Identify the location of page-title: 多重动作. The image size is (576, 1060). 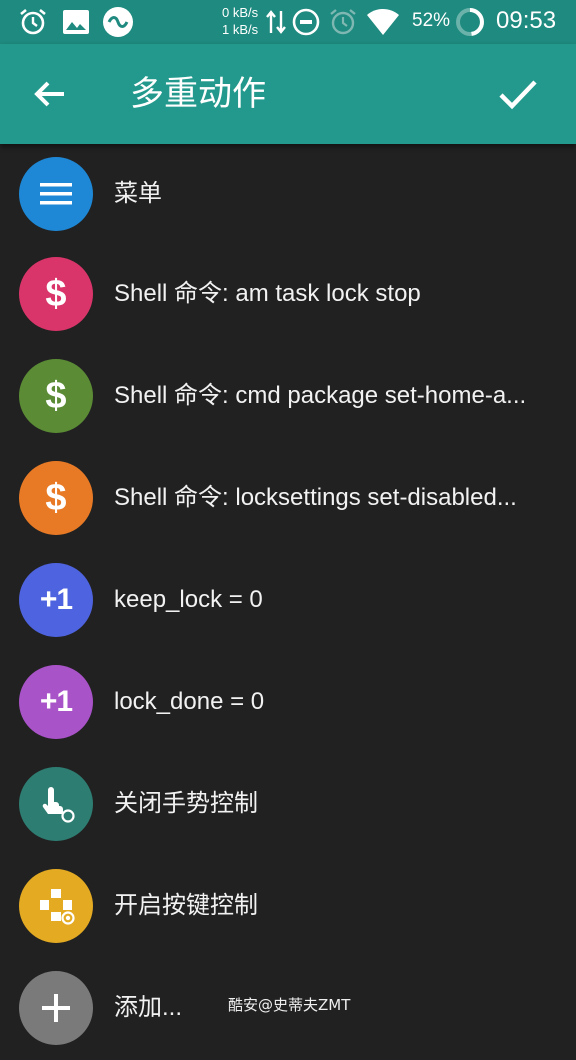
(198, 94).